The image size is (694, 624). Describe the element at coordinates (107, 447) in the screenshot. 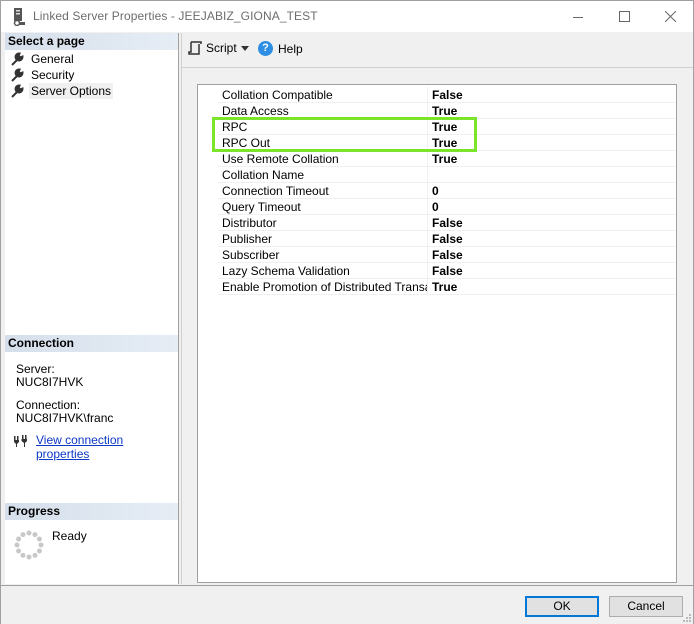

I see `view-connection-properties-link: View connection properties` at that location.